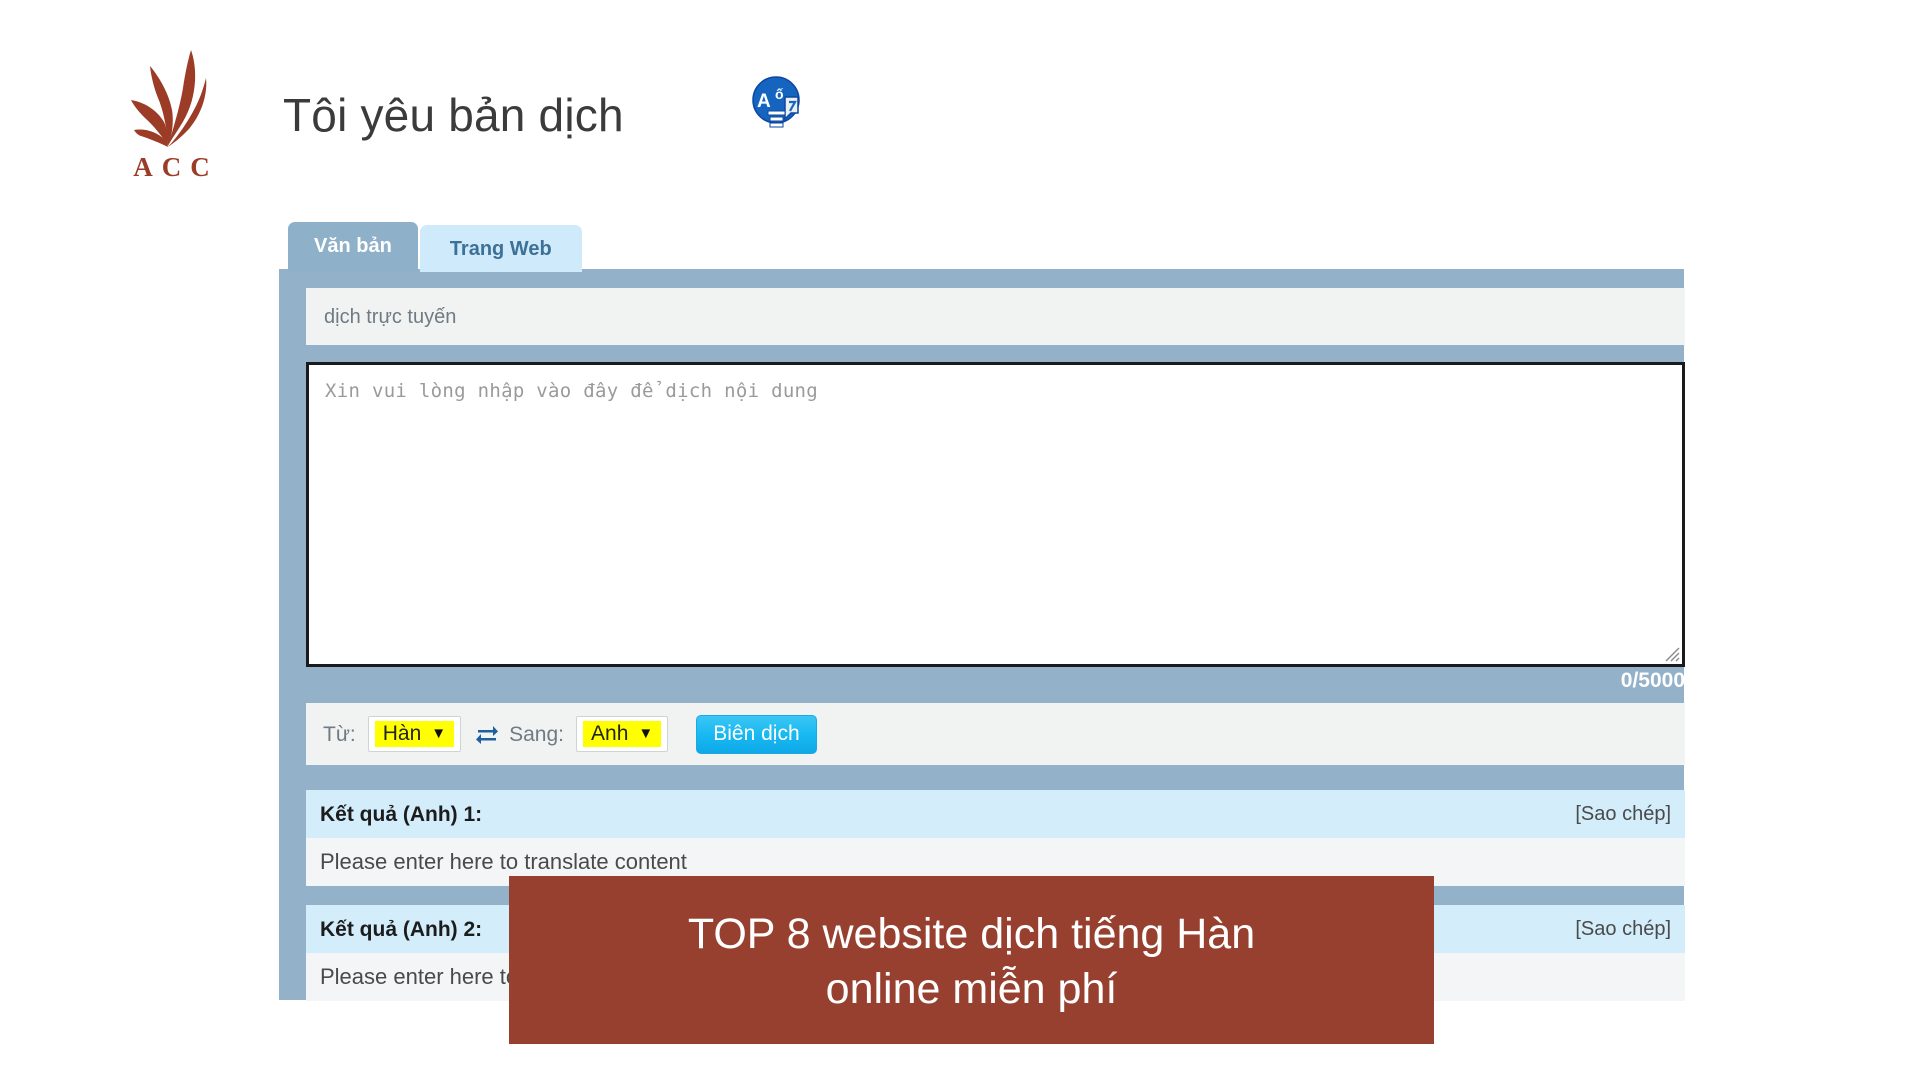 The height and width of the screenshot is (1080, 1920). What do you see at coordinates (401, 929) in the screenshot?
I see `result-title-2: Kết quả (Anh) 2:` at bounding box center [401, 929].